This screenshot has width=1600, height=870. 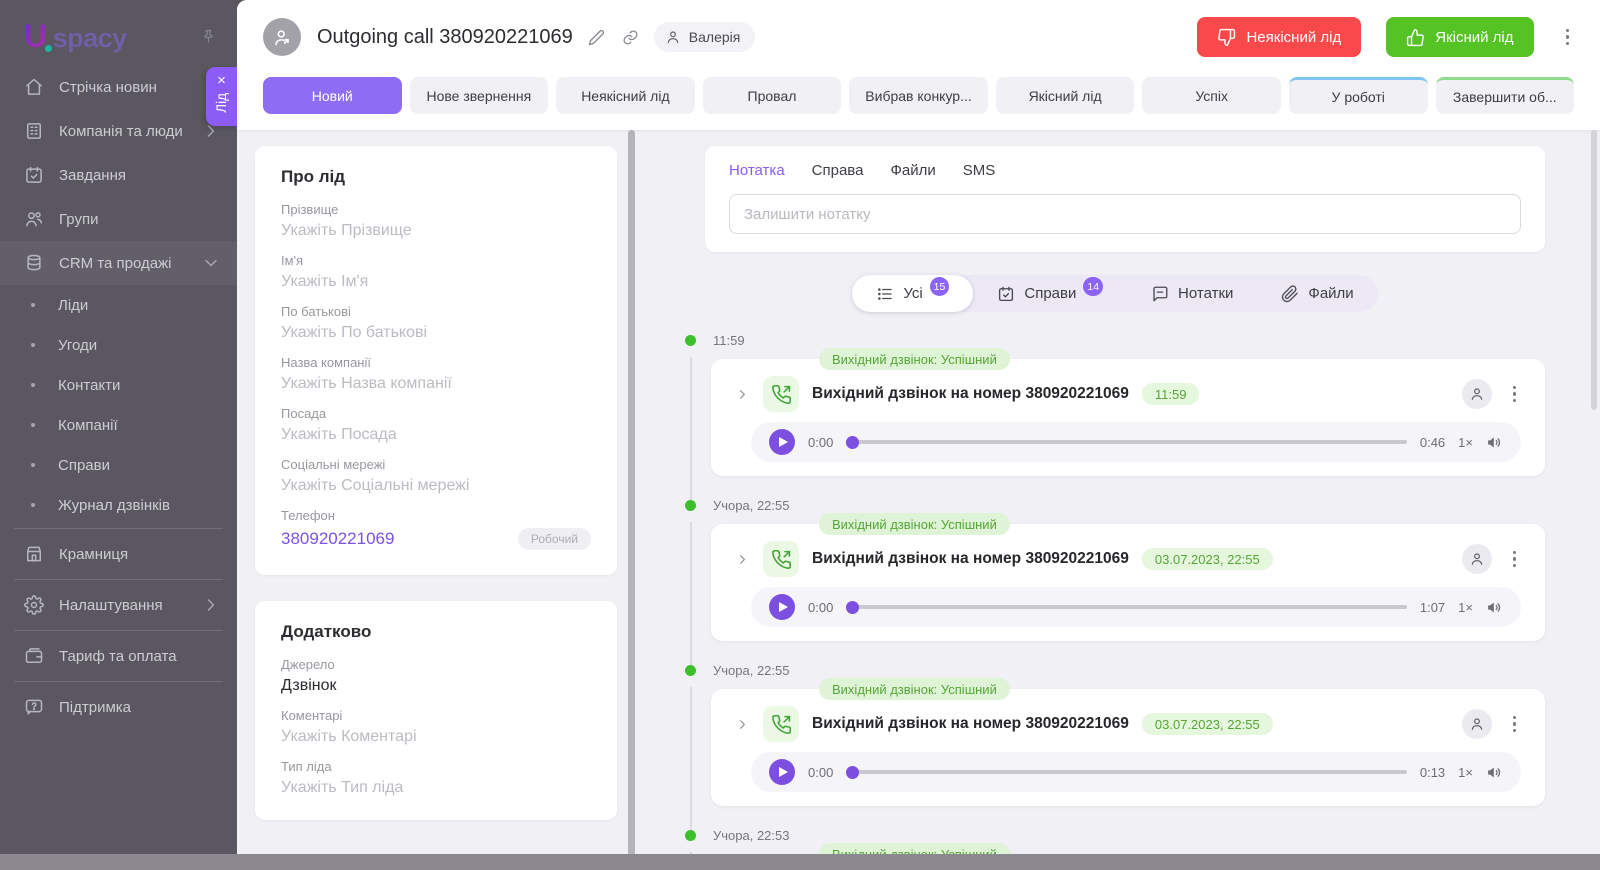 What do you see at coordinates (75, 36) in the screenshot?
I see `uspacy-logo: Uspacy` at bounding box center [75, 36].